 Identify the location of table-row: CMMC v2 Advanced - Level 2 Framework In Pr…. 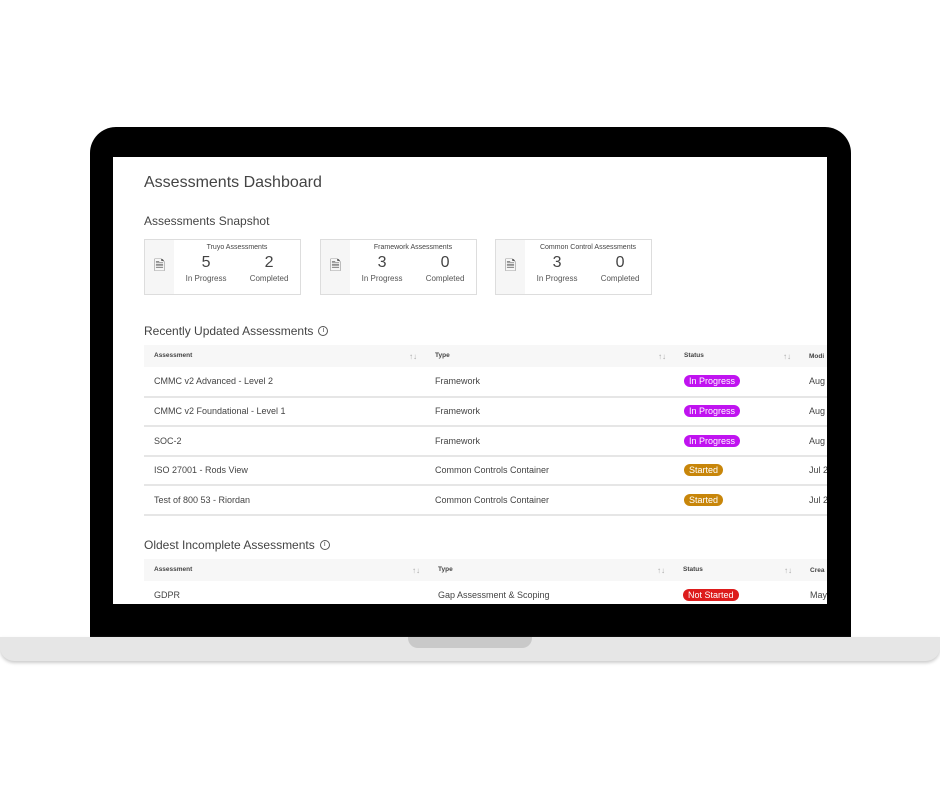
(485, 382).